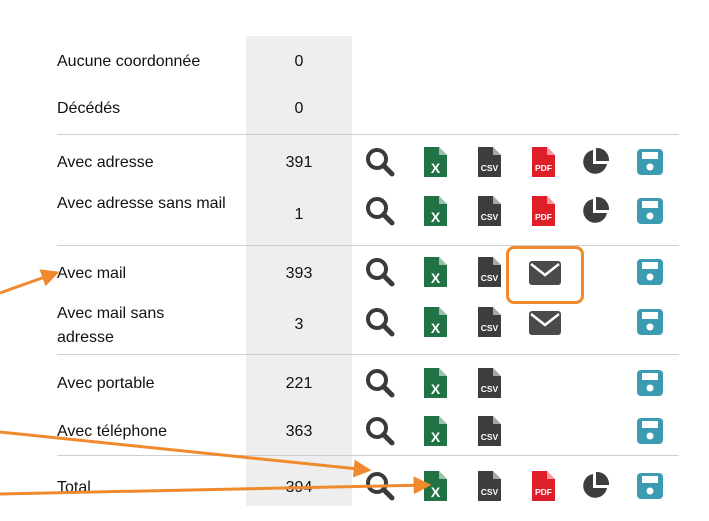 The width and height of the screenshot is (709, 521). Describe the element at coordinates (111, 325) in the screenshot. I see `row-label: Avec mail sans adresse` at that location.